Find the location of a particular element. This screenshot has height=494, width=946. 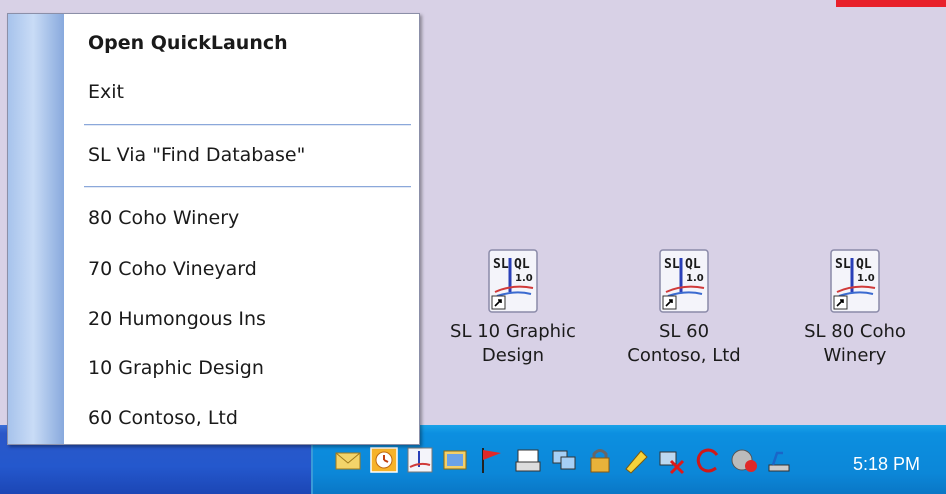

menu-item-humongous-ins: 20 Humongous Ins is located at coordinates (249, 319).